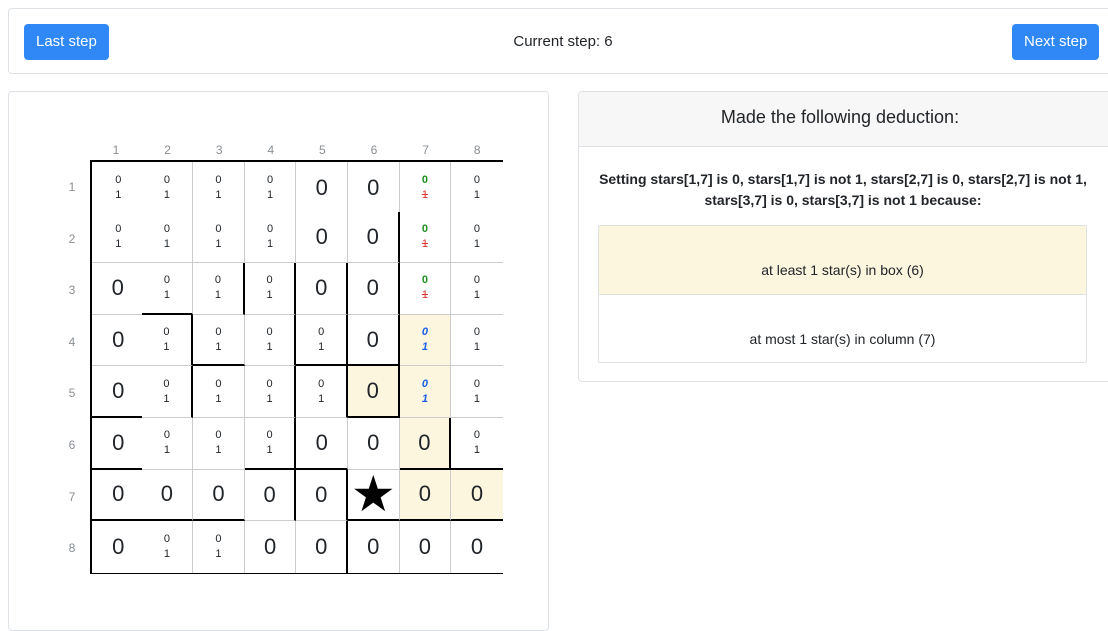 Image resolution: width=1108 pixels, height=631 pixels. What do you see at coordinates (558, 41) in the screenshot?
I see `step-toolbar: Last step Current step: 6 Next step` at bounding box center [558, 41].